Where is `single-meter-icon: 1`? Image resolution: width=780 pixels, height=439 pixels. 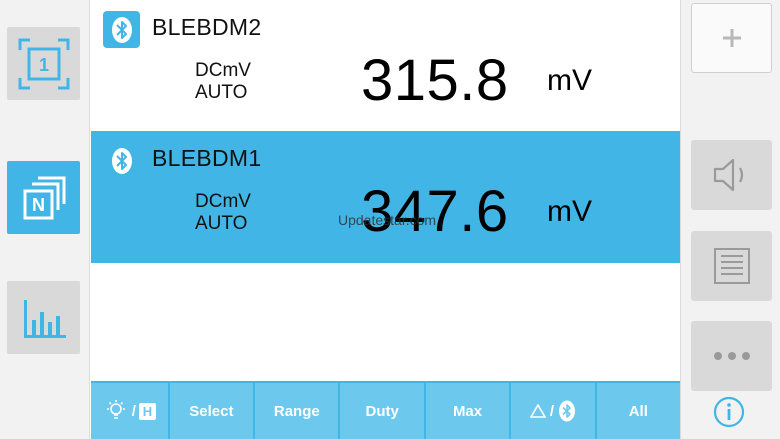
single-meter-icon: 1 is located at coordinates (43, 63).